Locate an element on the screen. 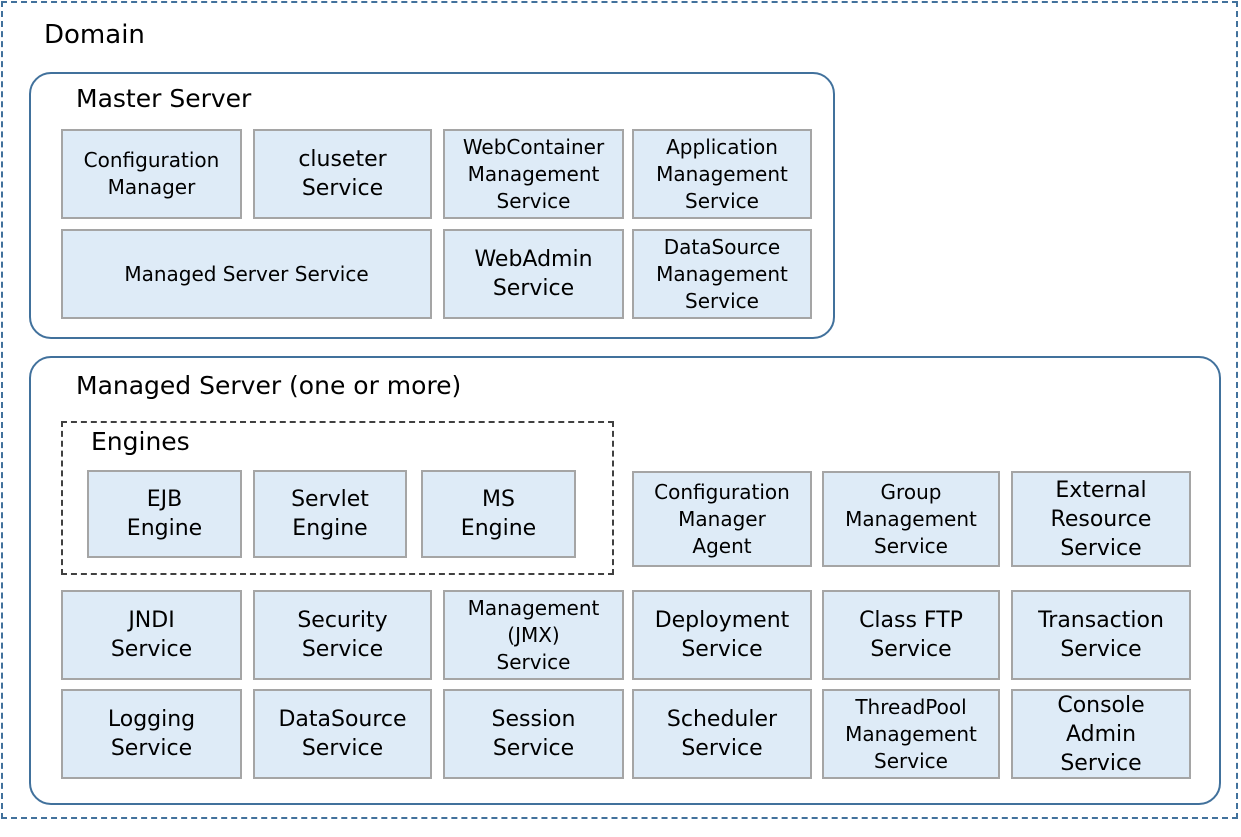 Image resolution: width=1241 pixels, height=837 pixels. service-class-ftp: Class FTP Service is located at coordinates (911, 635).